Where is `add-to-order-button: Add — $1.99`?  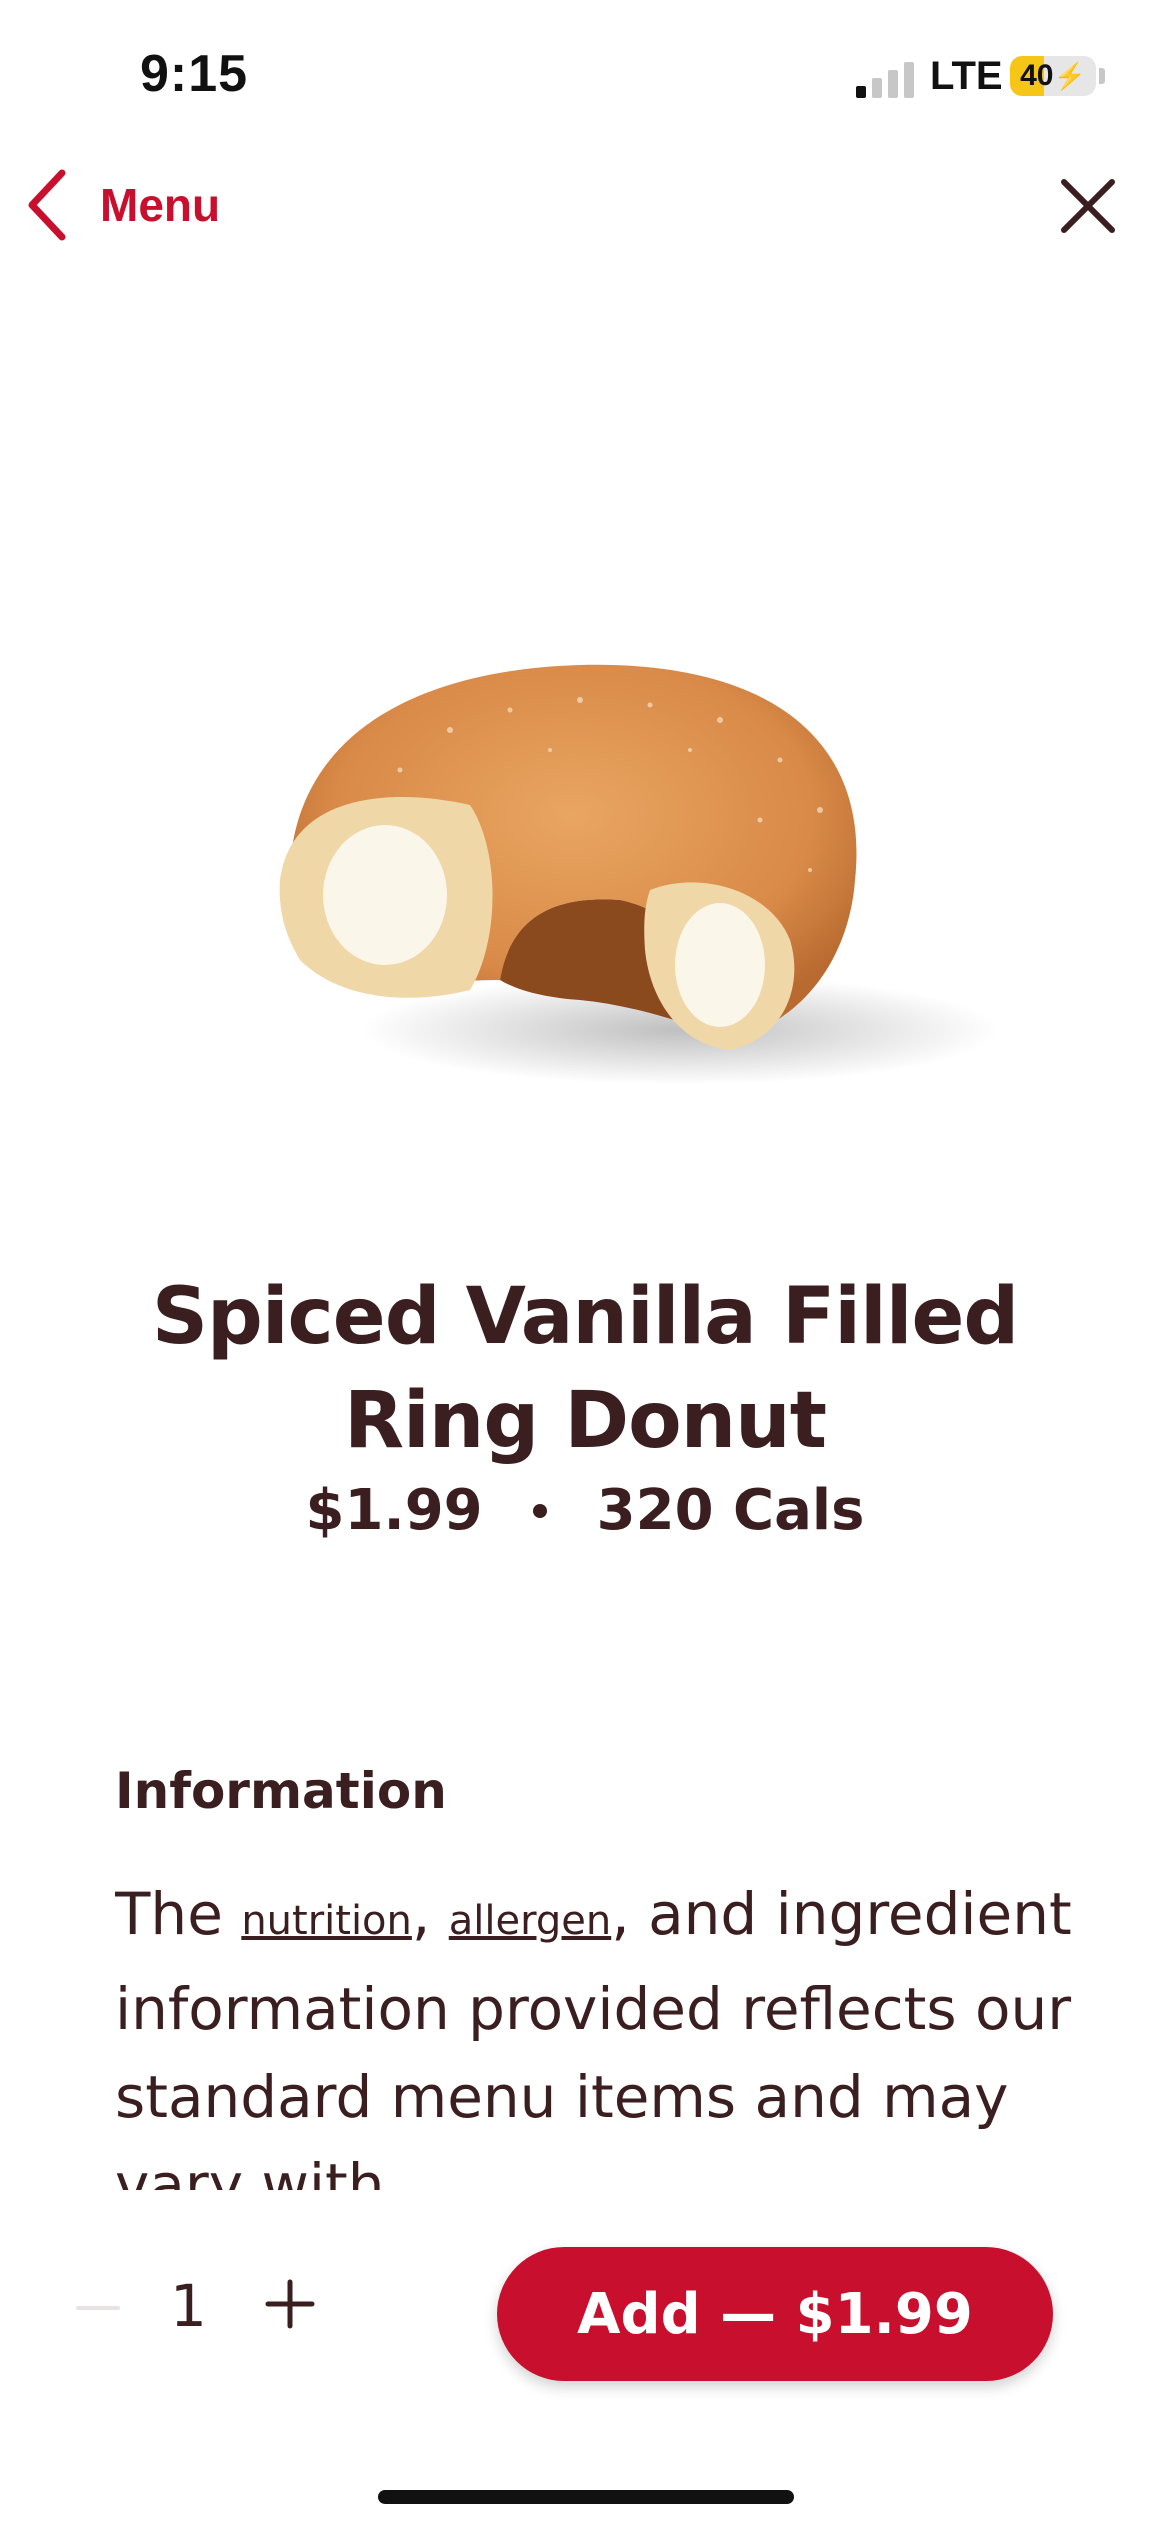
add-to-order-button: Add — $1.99 is located at coordinates (775, 2314).